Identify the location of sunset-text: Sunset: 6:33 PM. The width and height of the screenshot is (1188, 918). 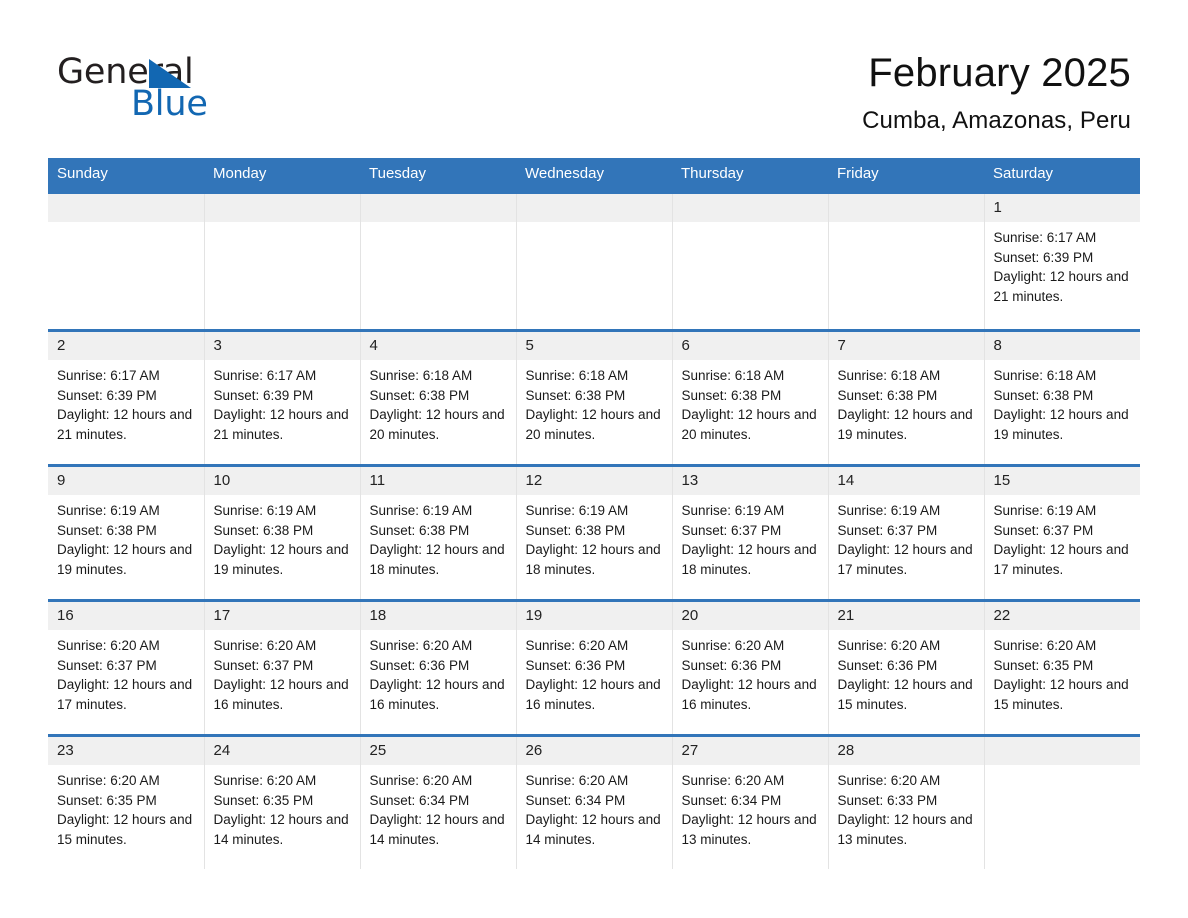
(887, 800).